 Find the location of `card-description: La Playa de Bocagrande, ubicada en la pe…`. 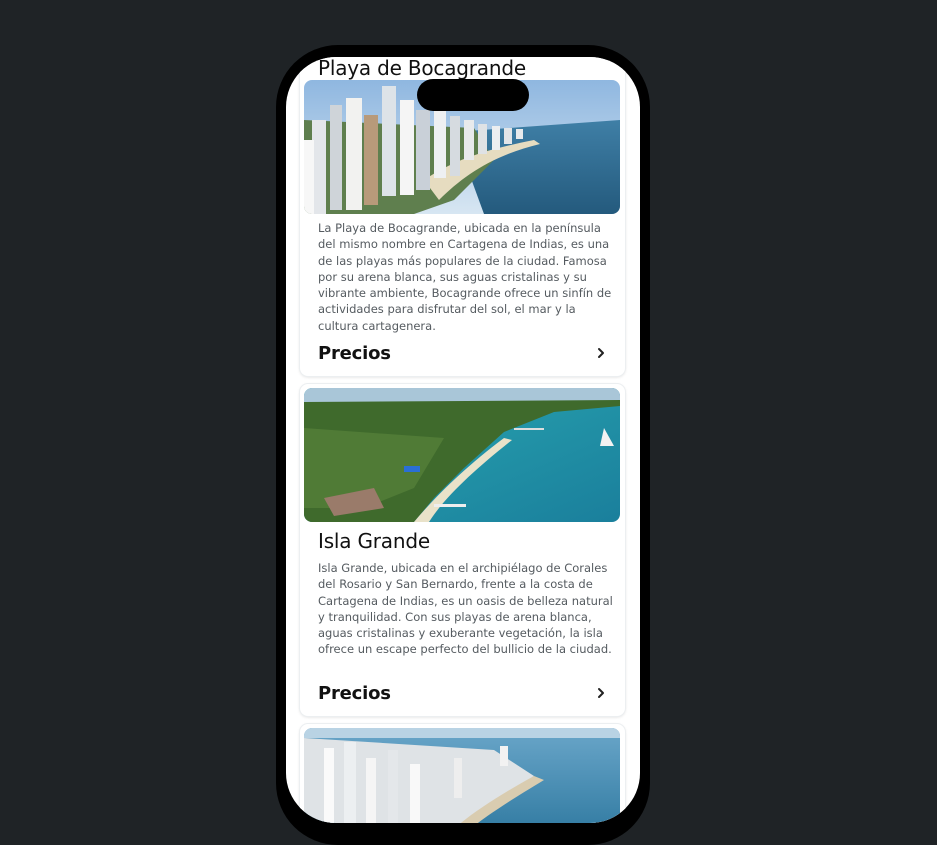

card-description: La Playa de Bocagrande, ubicada en la pe… is located at coordinates (465, 277).